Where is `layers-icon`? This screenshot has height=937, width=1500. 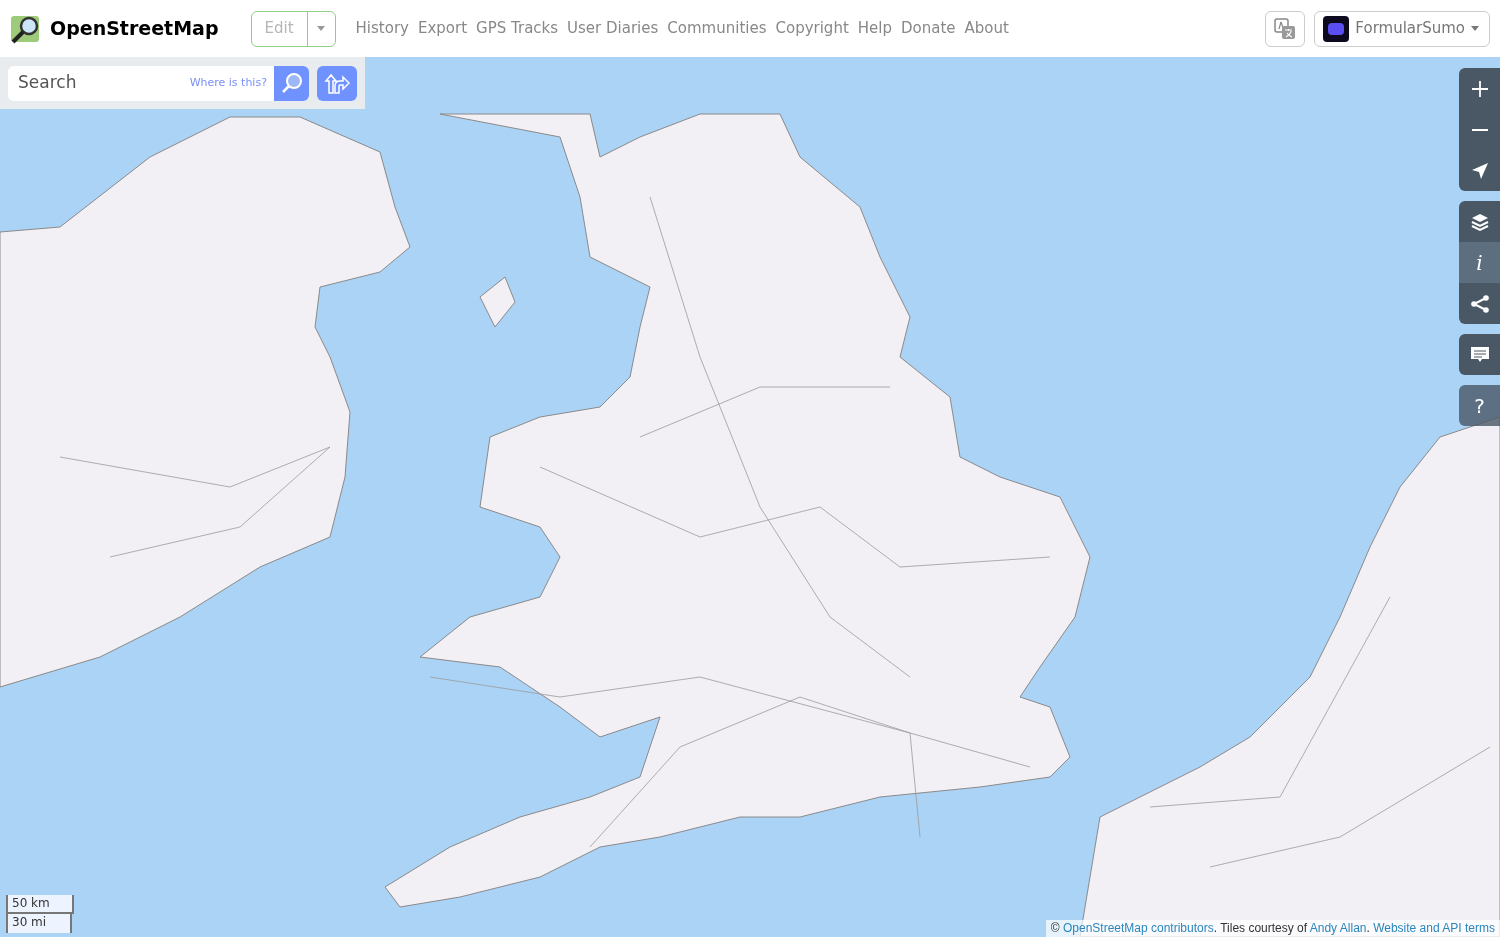
layers-icon is located at coordinates (1479, 221).